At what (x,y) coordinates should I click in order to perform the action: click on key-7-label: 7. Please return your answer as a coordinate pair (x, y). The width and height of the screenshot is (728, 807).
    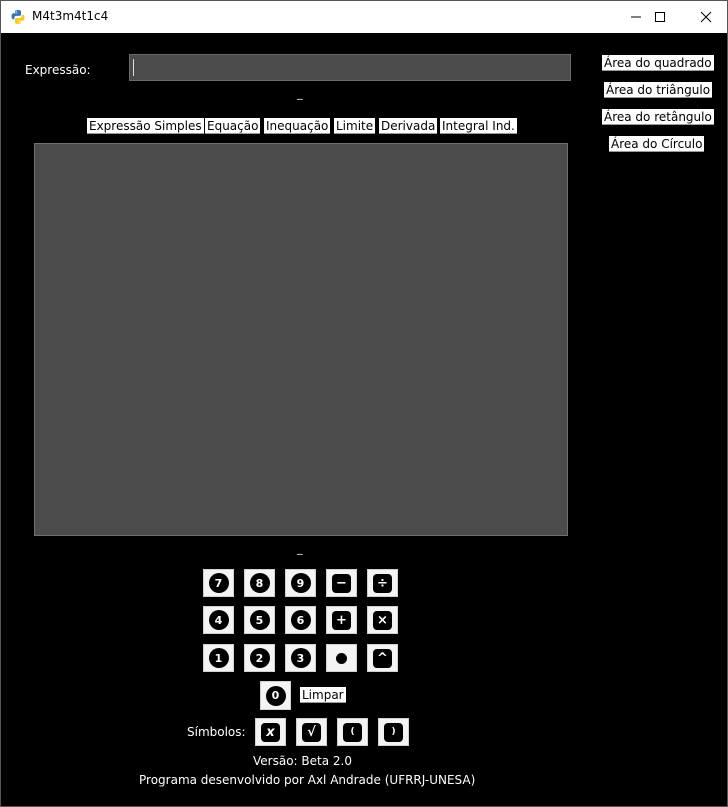
    Looking at the image, I should click on (218, 583).